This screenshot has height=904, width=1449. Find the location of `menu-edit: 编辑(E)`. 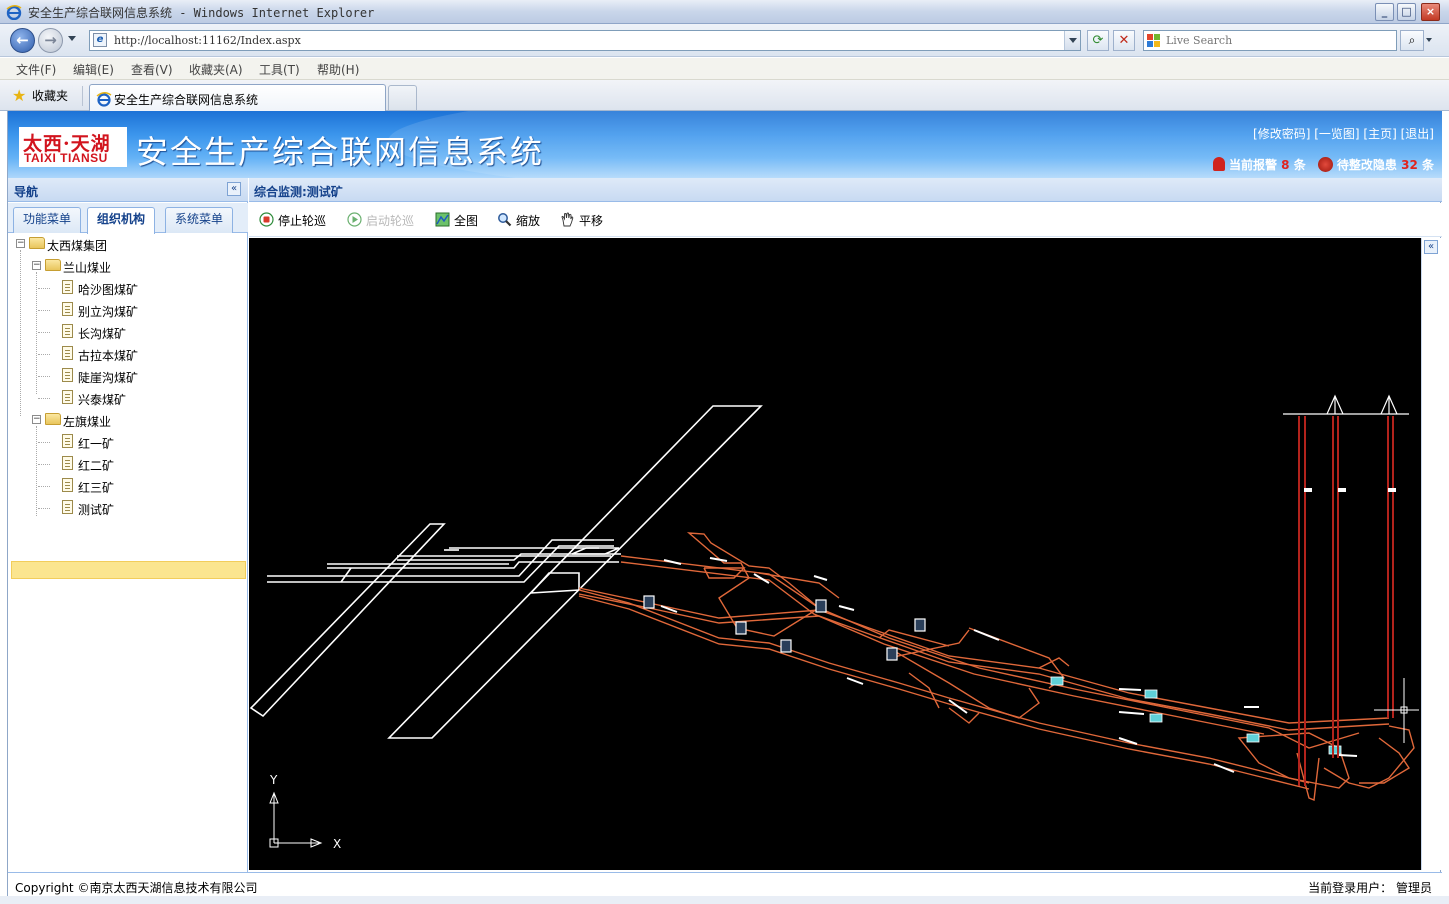

menu-edit: 编辑(E) is located at coordinates (93, 69).